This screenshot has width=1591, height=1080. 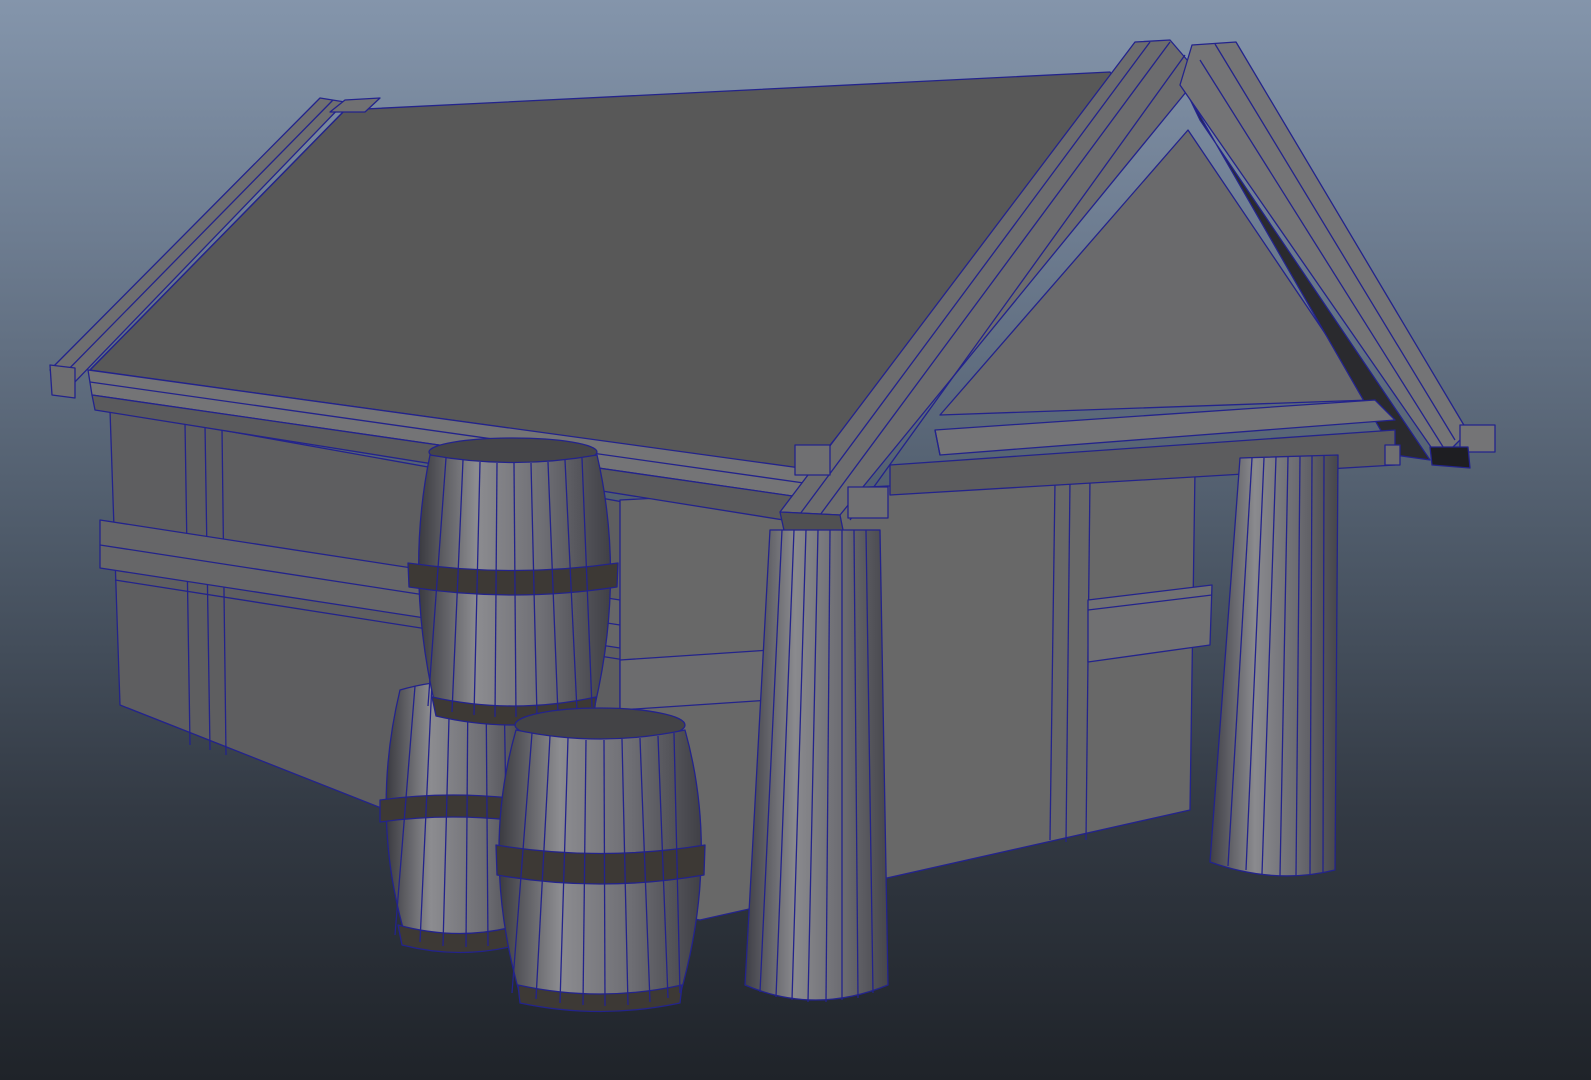 What do you see at coordinates (1274, 665) in the screenshot?
I see `post-right` at bounding box center [1274, 665].